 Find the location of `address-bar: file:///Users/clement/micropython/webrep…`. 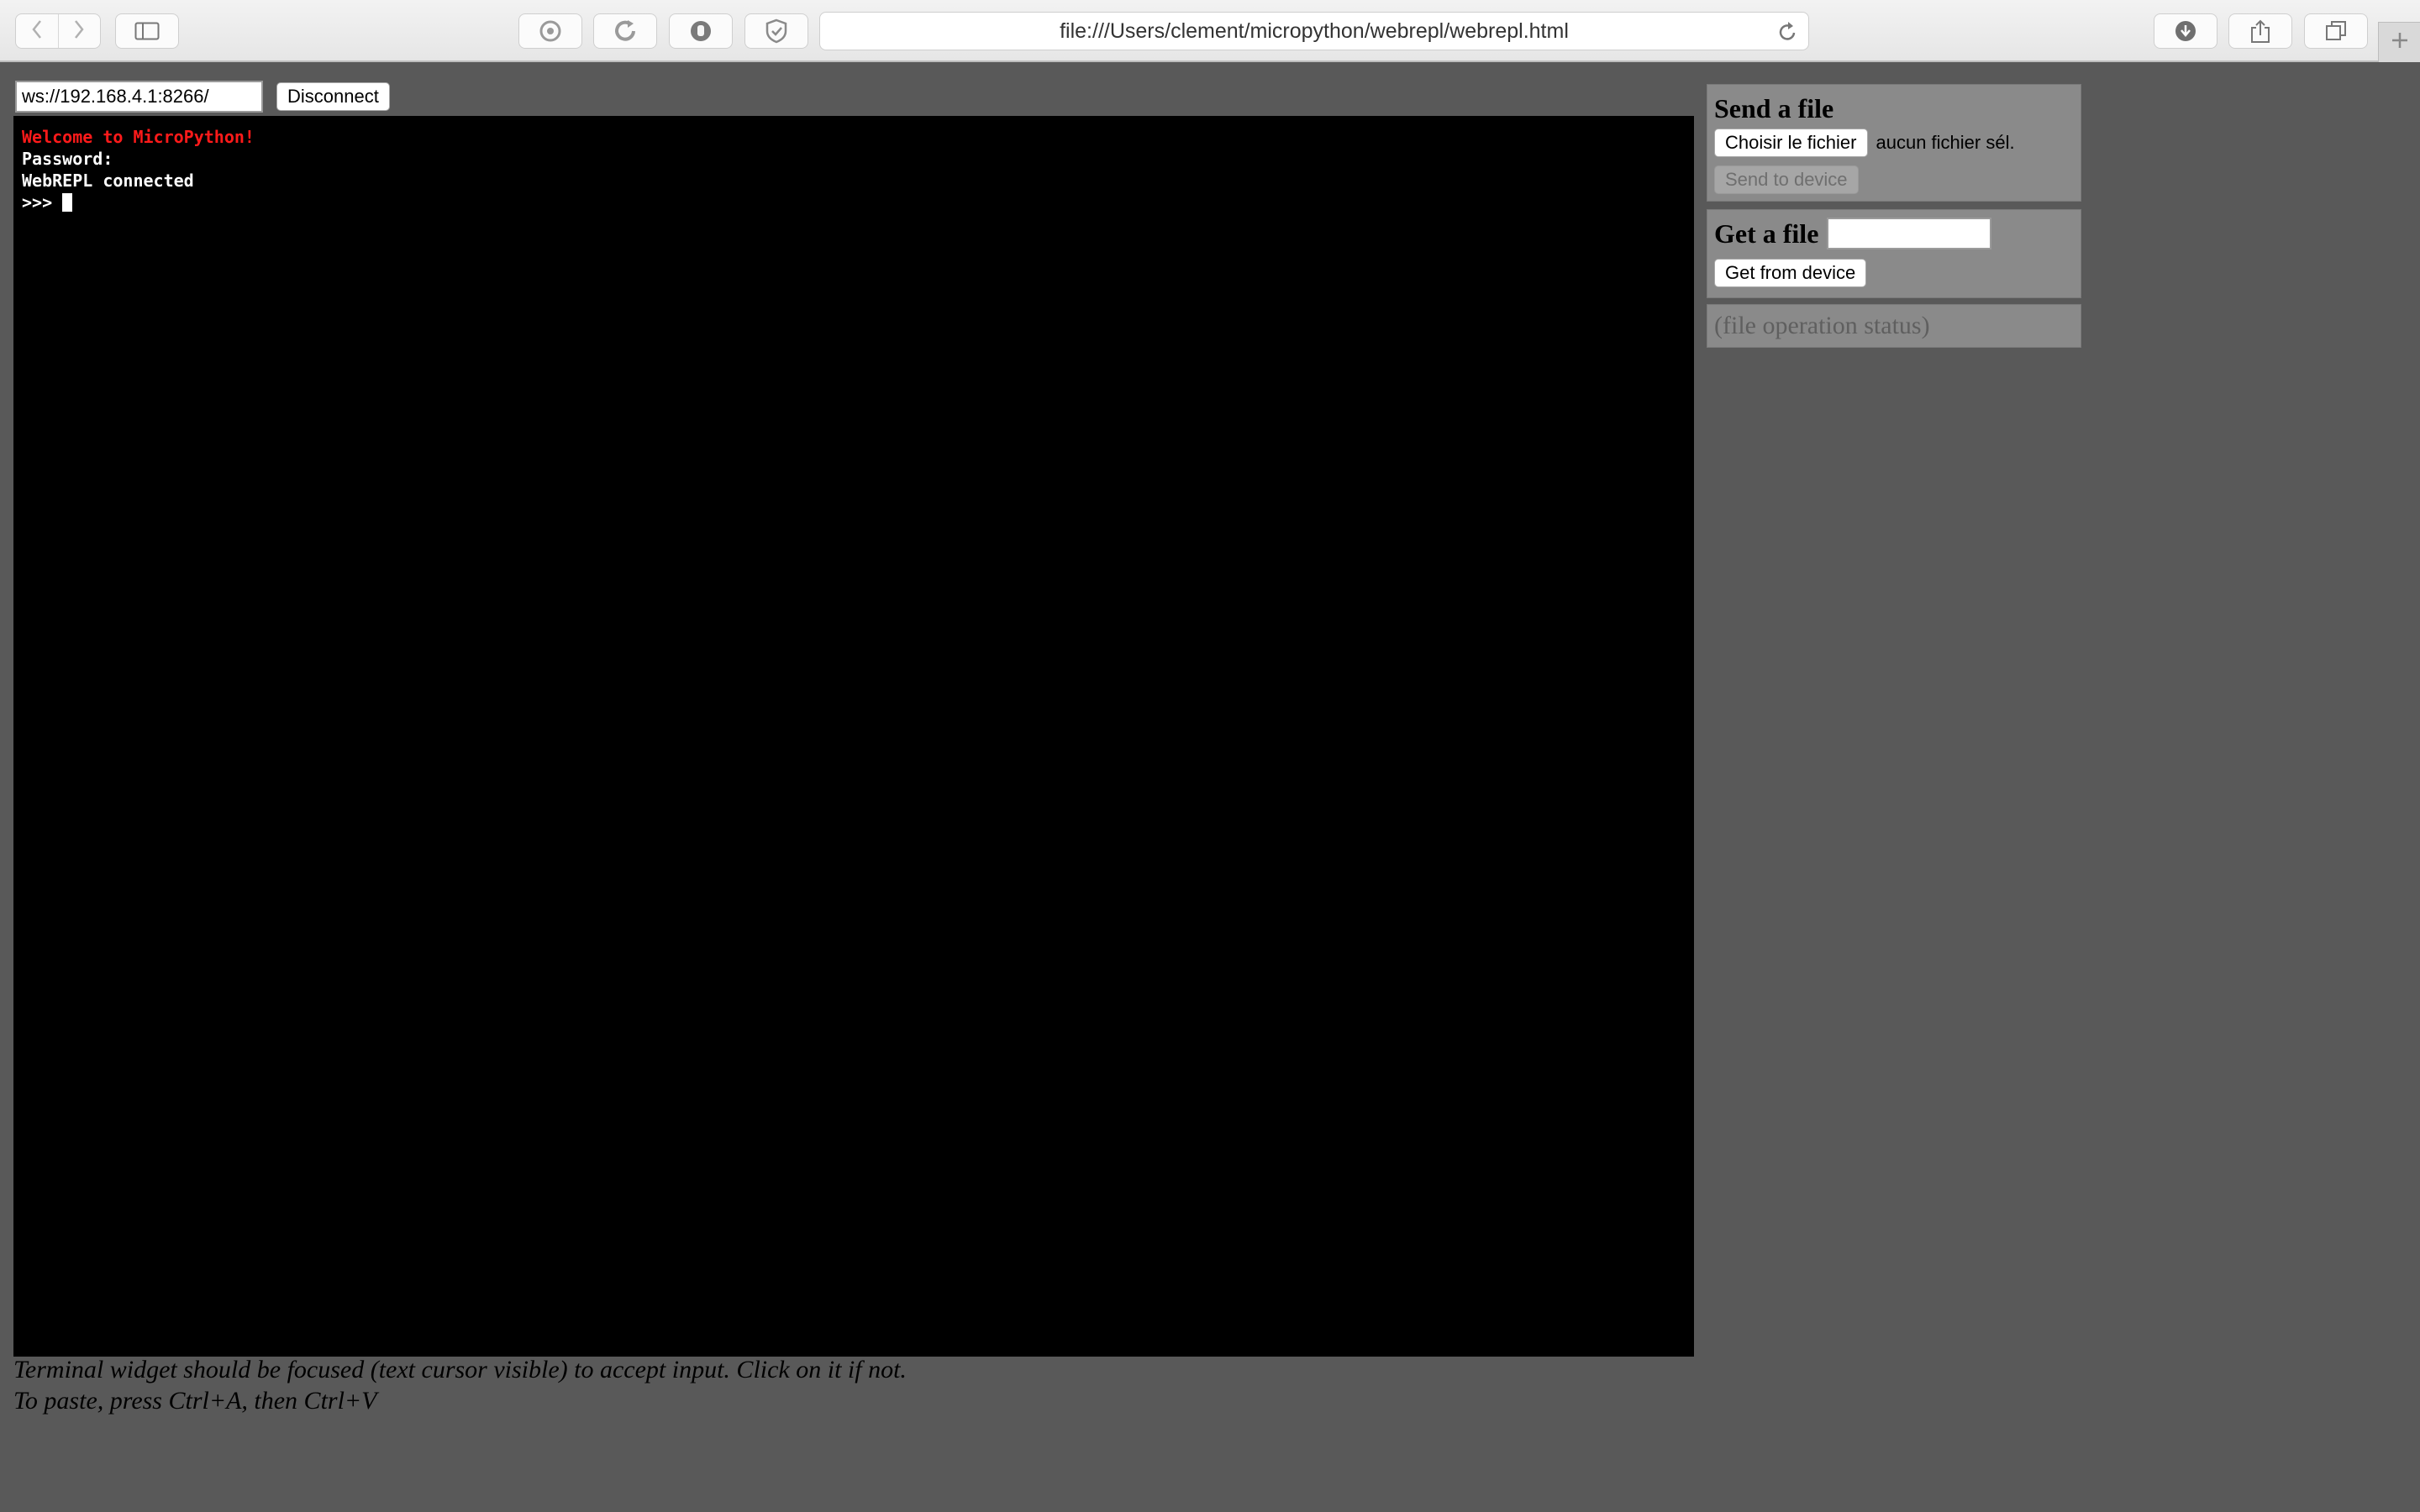

address-bar: file:///Users/clement/micropython/webrep… is located at coordinates (1314, 31).